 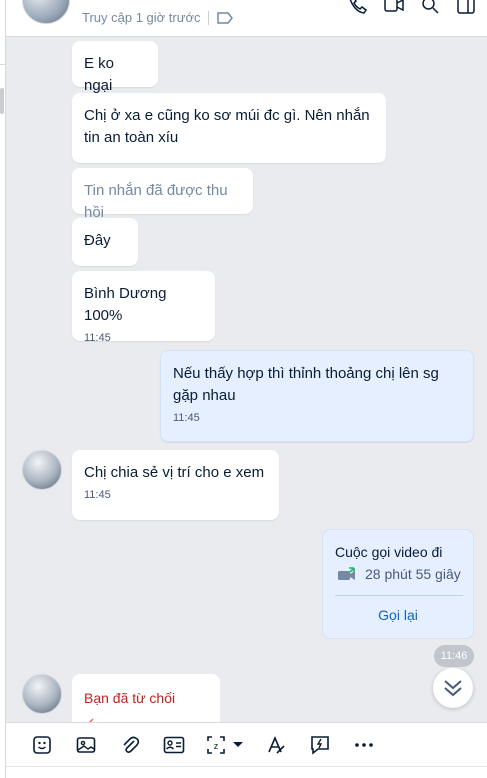 What do you see at coordinates (174, 472) in the screenshot?
I see `message-text: Chị chia sẻ vị trí cho e xem` at bounding box center [174, 472].